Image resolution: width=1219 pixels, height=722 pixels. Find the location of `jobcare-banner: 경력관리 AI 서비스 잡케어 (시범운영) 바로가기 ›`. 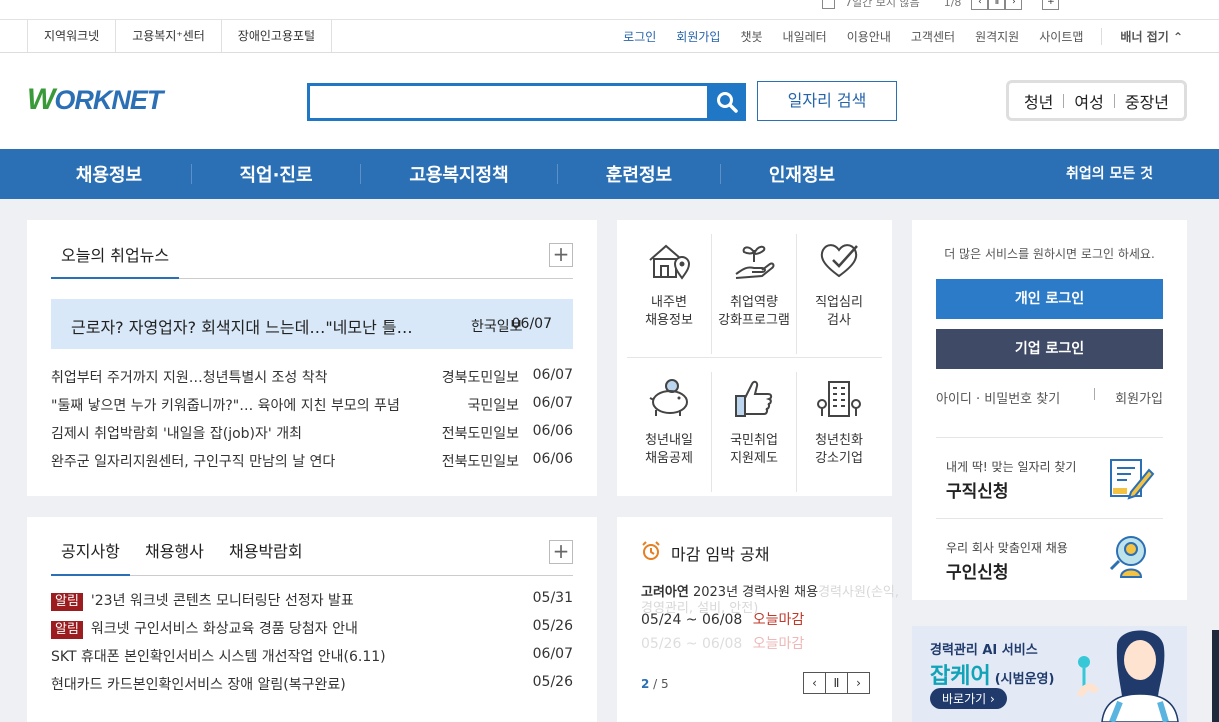

jobcare-banner: 경력관리 AI 서비스 잡케어 (시범운영) 바로가기 › is located at coordinates (1049, 674).